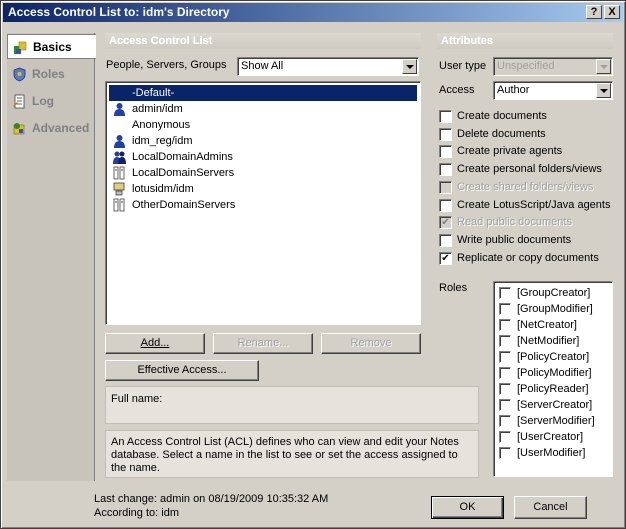  I want to click on close-button: X, so click(612, 12).